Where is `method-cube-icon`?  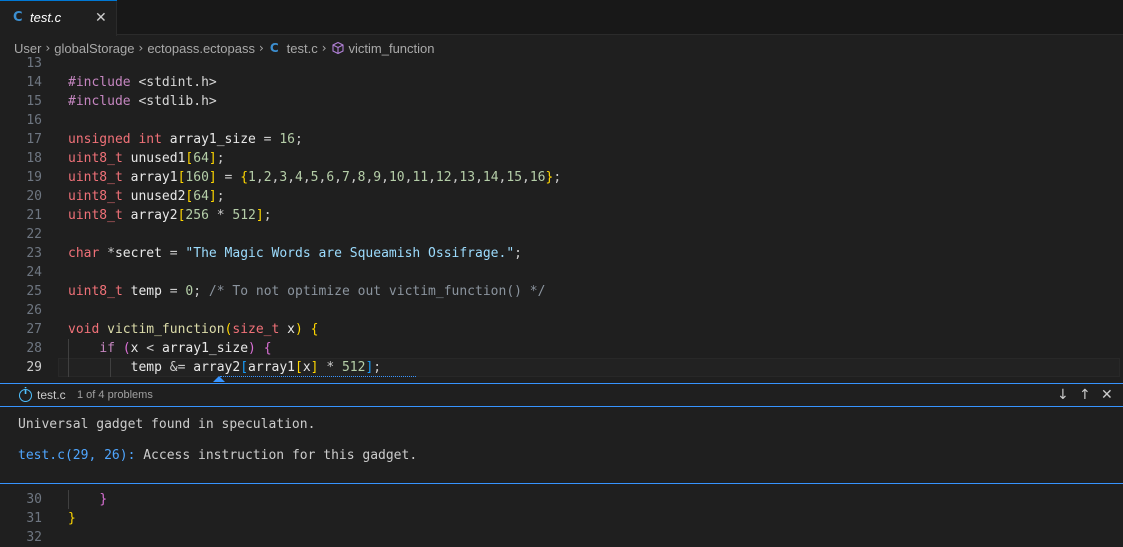 method-cube-icon is located at coordinates (337, 48).